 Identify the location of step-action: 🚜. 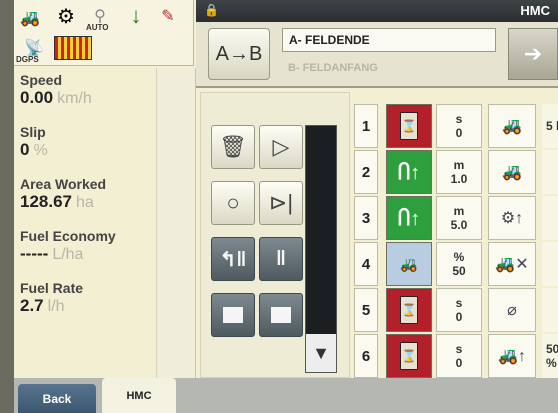
(409, 264).